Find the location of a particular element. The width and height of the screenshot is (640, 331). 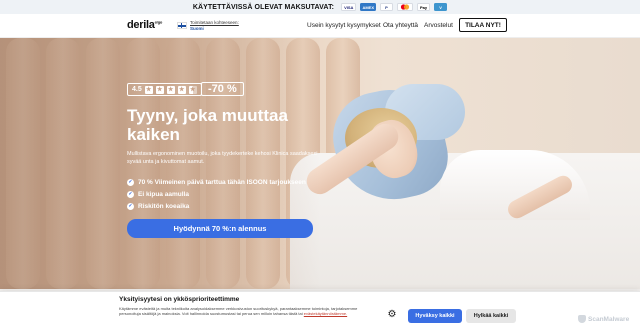

promo-text: KÄYTETTÄVISSÄ OLEVAT MAKSUTAVAT: is located at coordinates (263, 7).